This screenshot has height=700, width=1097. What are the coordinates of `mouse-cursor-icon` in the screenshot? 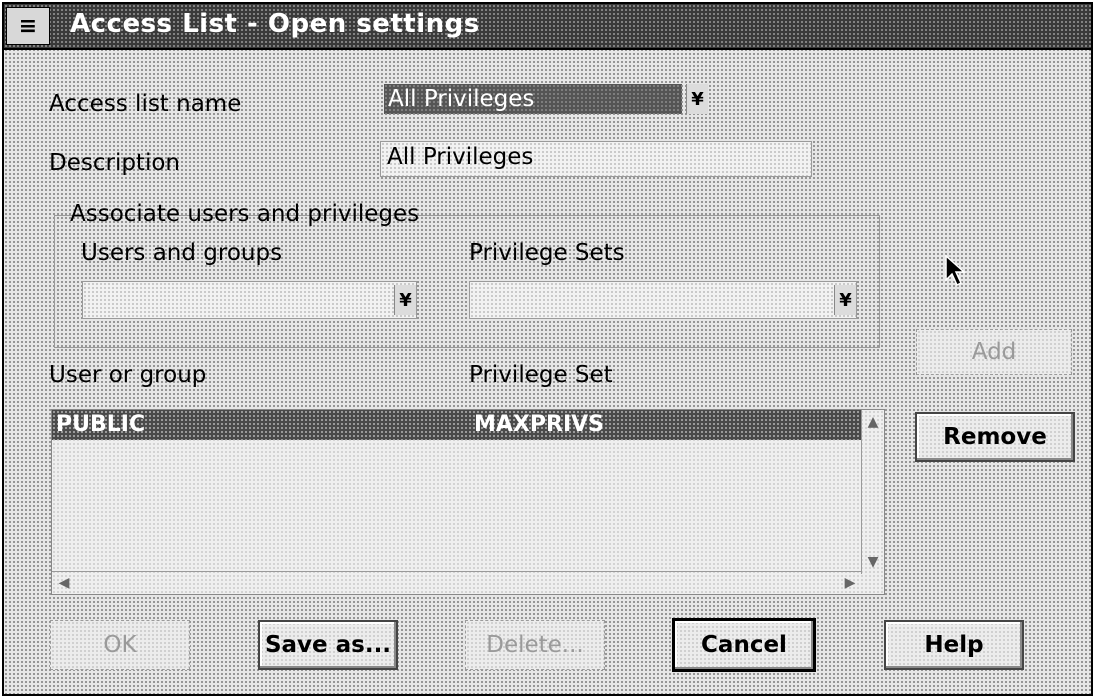 It's located at (955, 270).